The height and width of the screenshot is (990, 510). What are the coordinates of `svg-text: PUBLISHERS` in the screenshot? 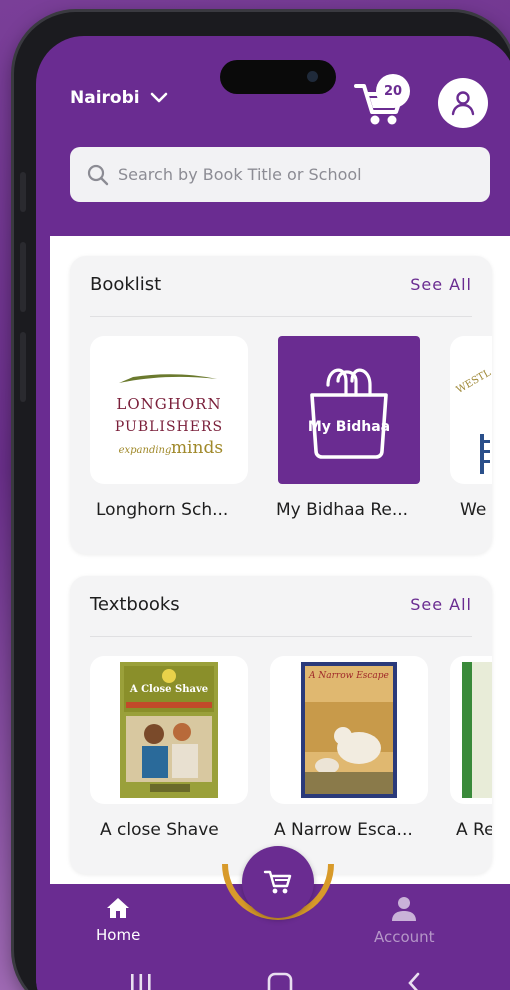 It's located at (169, 427).